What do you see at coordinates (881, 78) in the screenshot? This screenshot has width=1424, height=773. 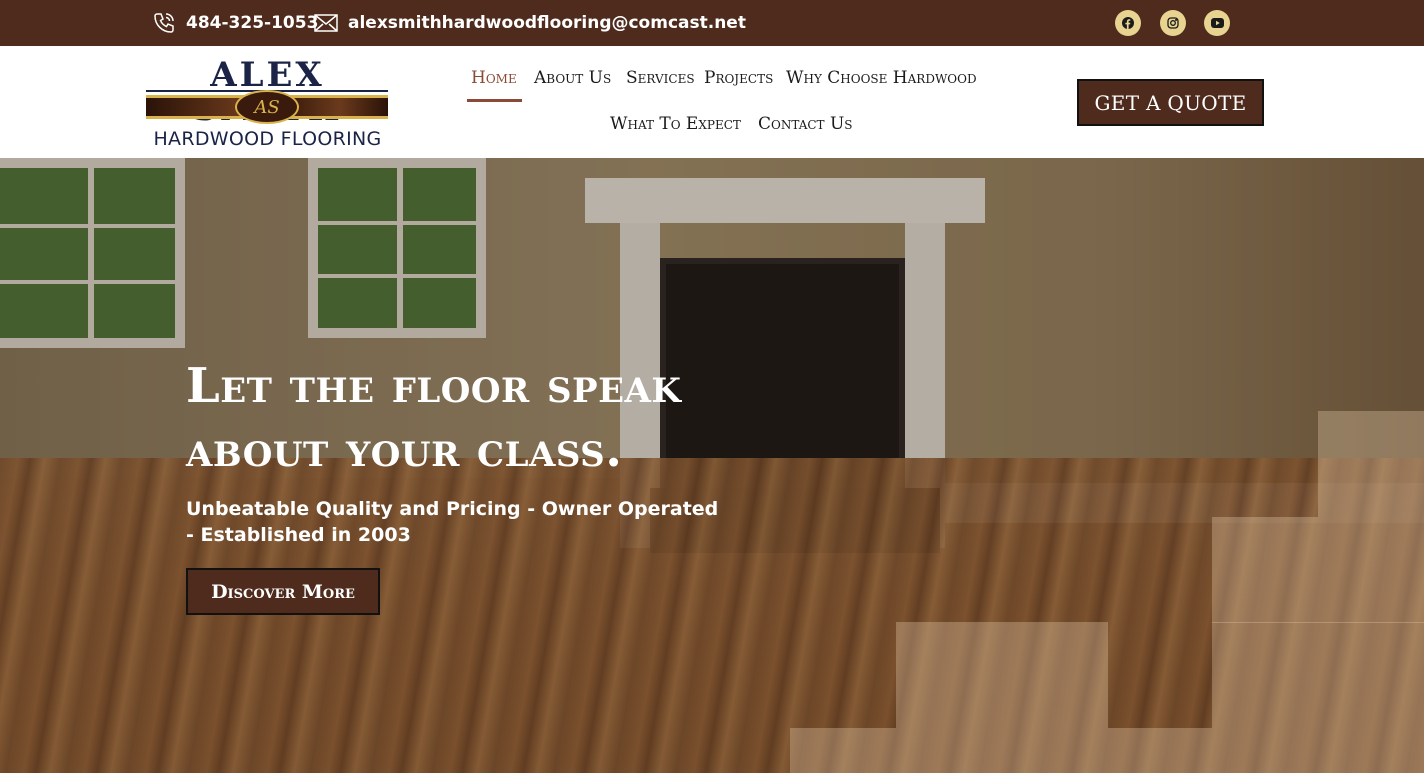 I see `nav-item-why-choose-hardwood: Why Choose Hardwood` at bounding box center [881, 78].